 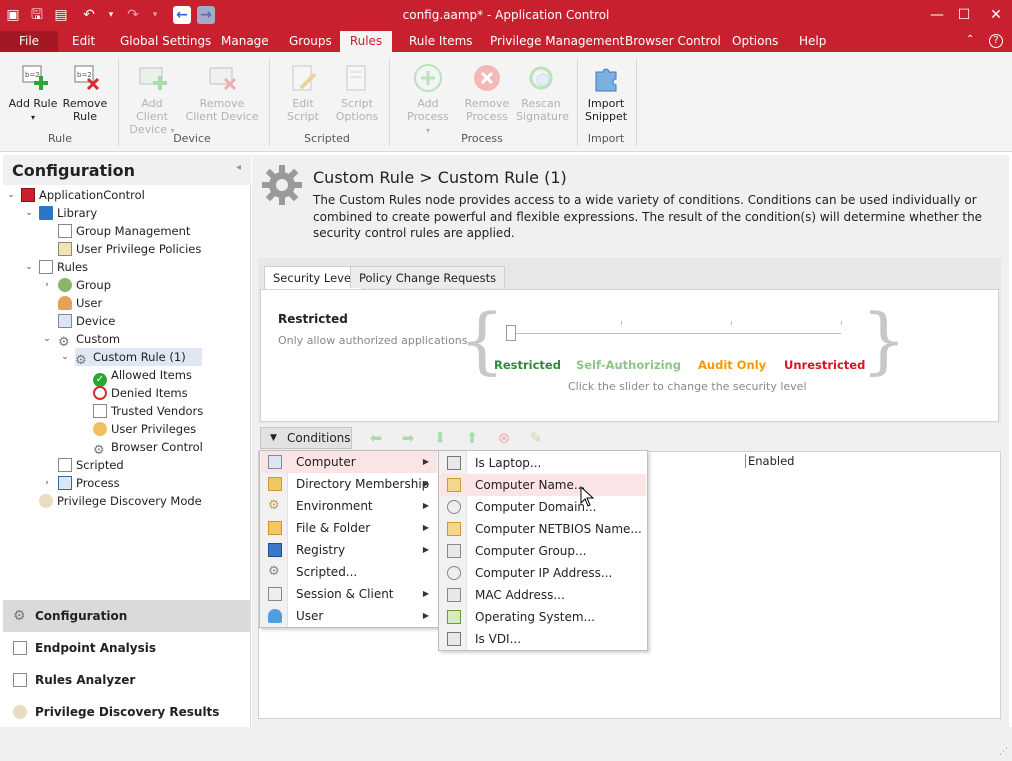 I want to click on move-right-icon: ➡, so click(x=408, y=438).